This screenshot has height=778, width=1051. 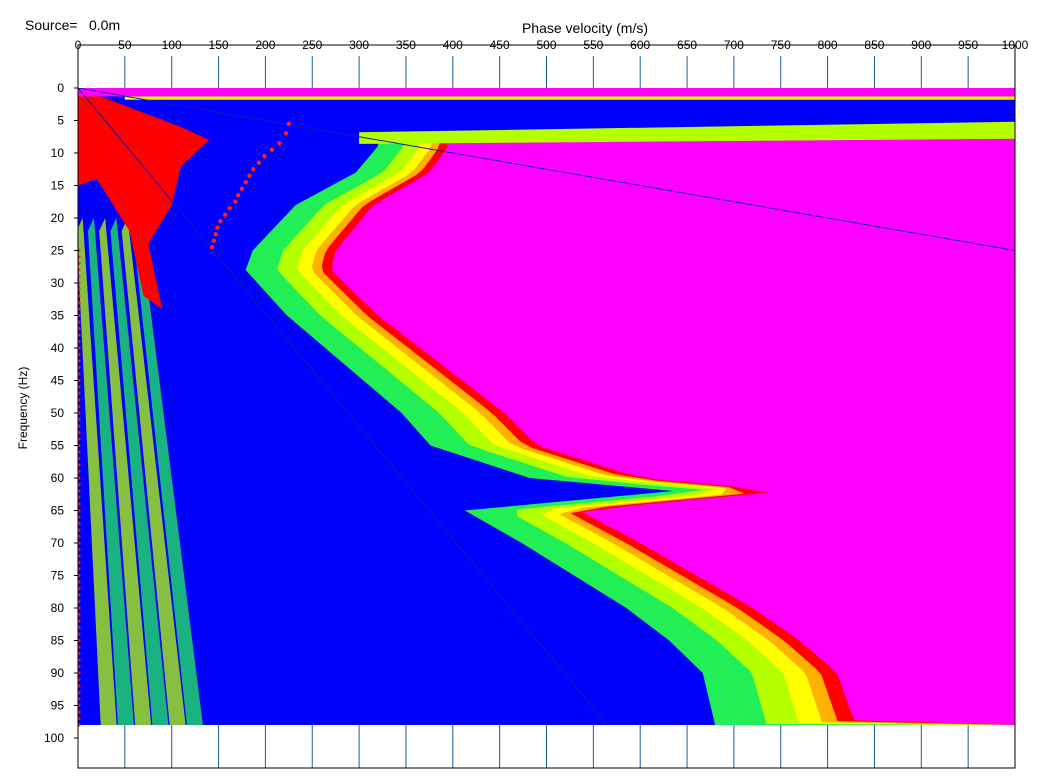 I want to click on y-tick-label: 70, so click(x=58, y=543).